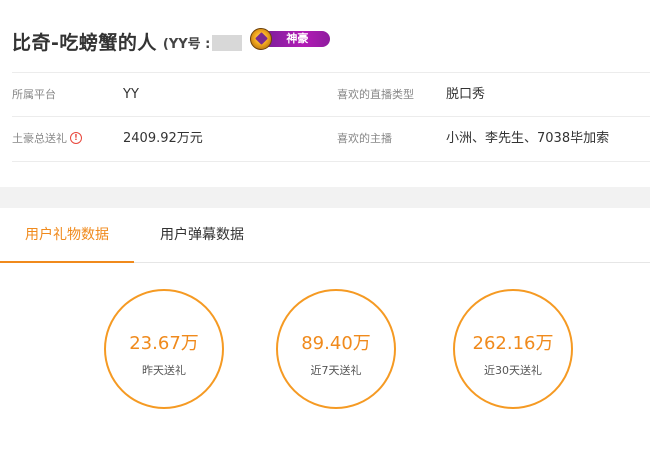  Describe the element at coordinates (163, 138) in the screenshot. I see `total-gift-value: 2409.92万元` at that location.